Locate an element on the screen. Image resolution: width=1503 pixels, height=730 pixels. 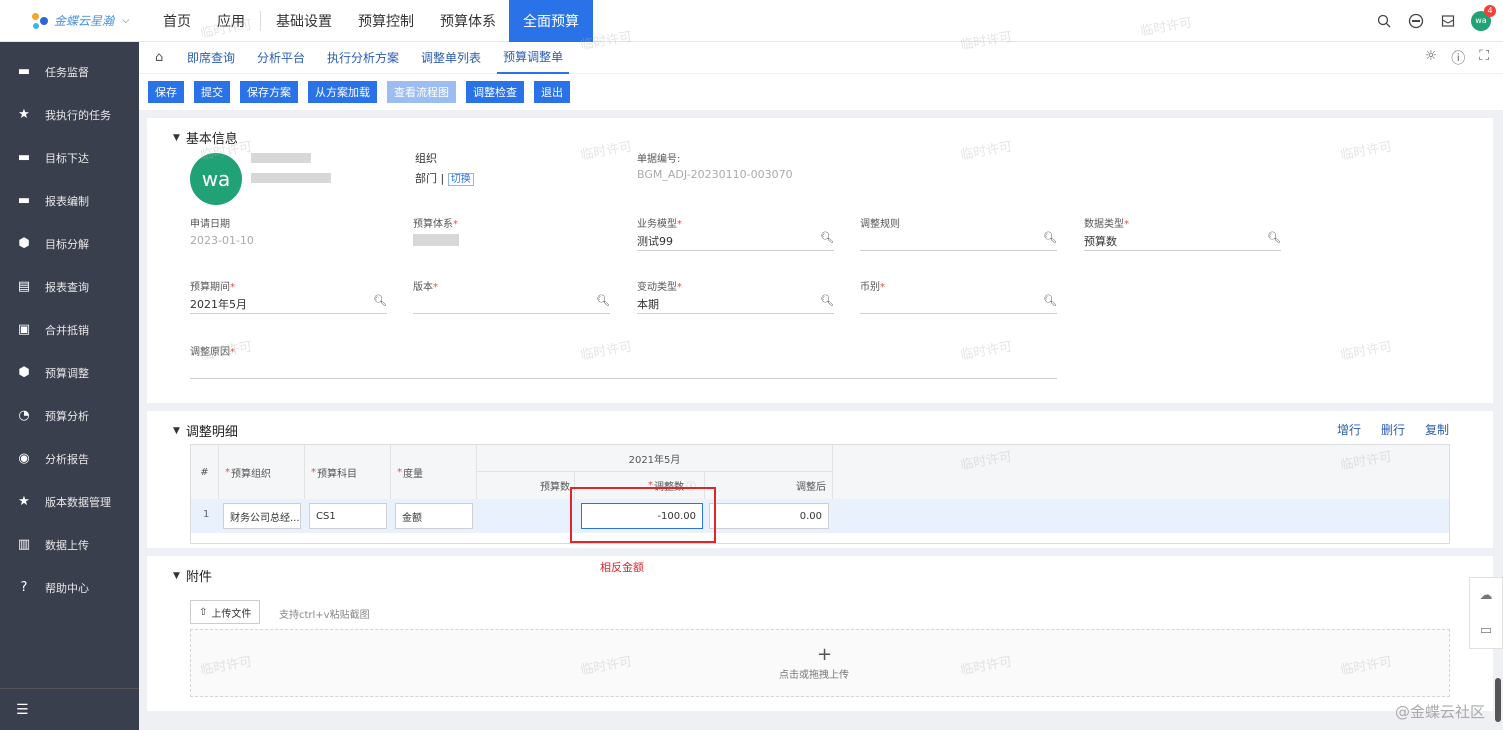
col-org: * 预算组织 is located at coordinates (262, 472).